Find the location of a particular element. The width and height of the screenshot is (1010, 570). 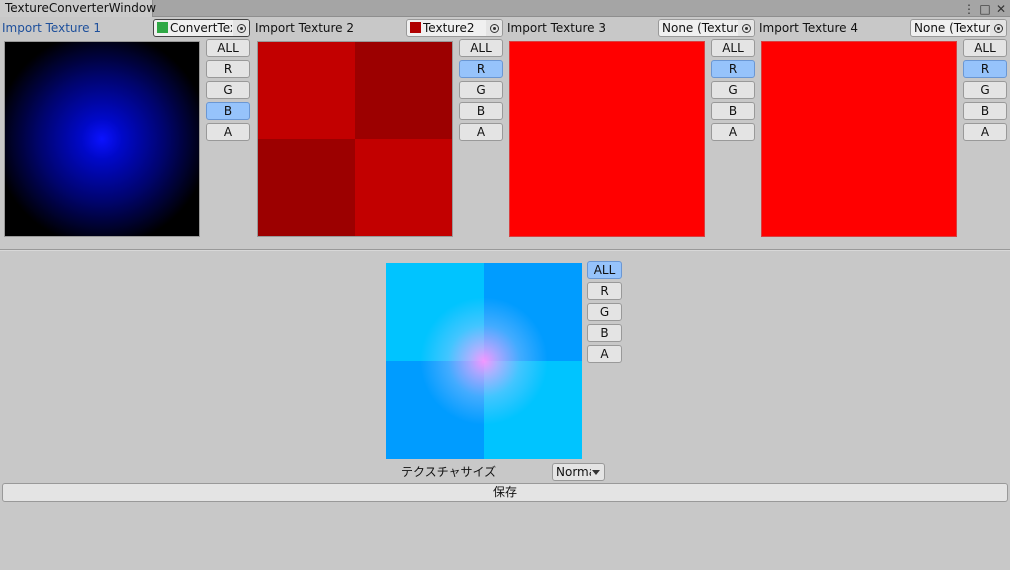

close-icon: ✕ is located at coordinates (1001, 9).